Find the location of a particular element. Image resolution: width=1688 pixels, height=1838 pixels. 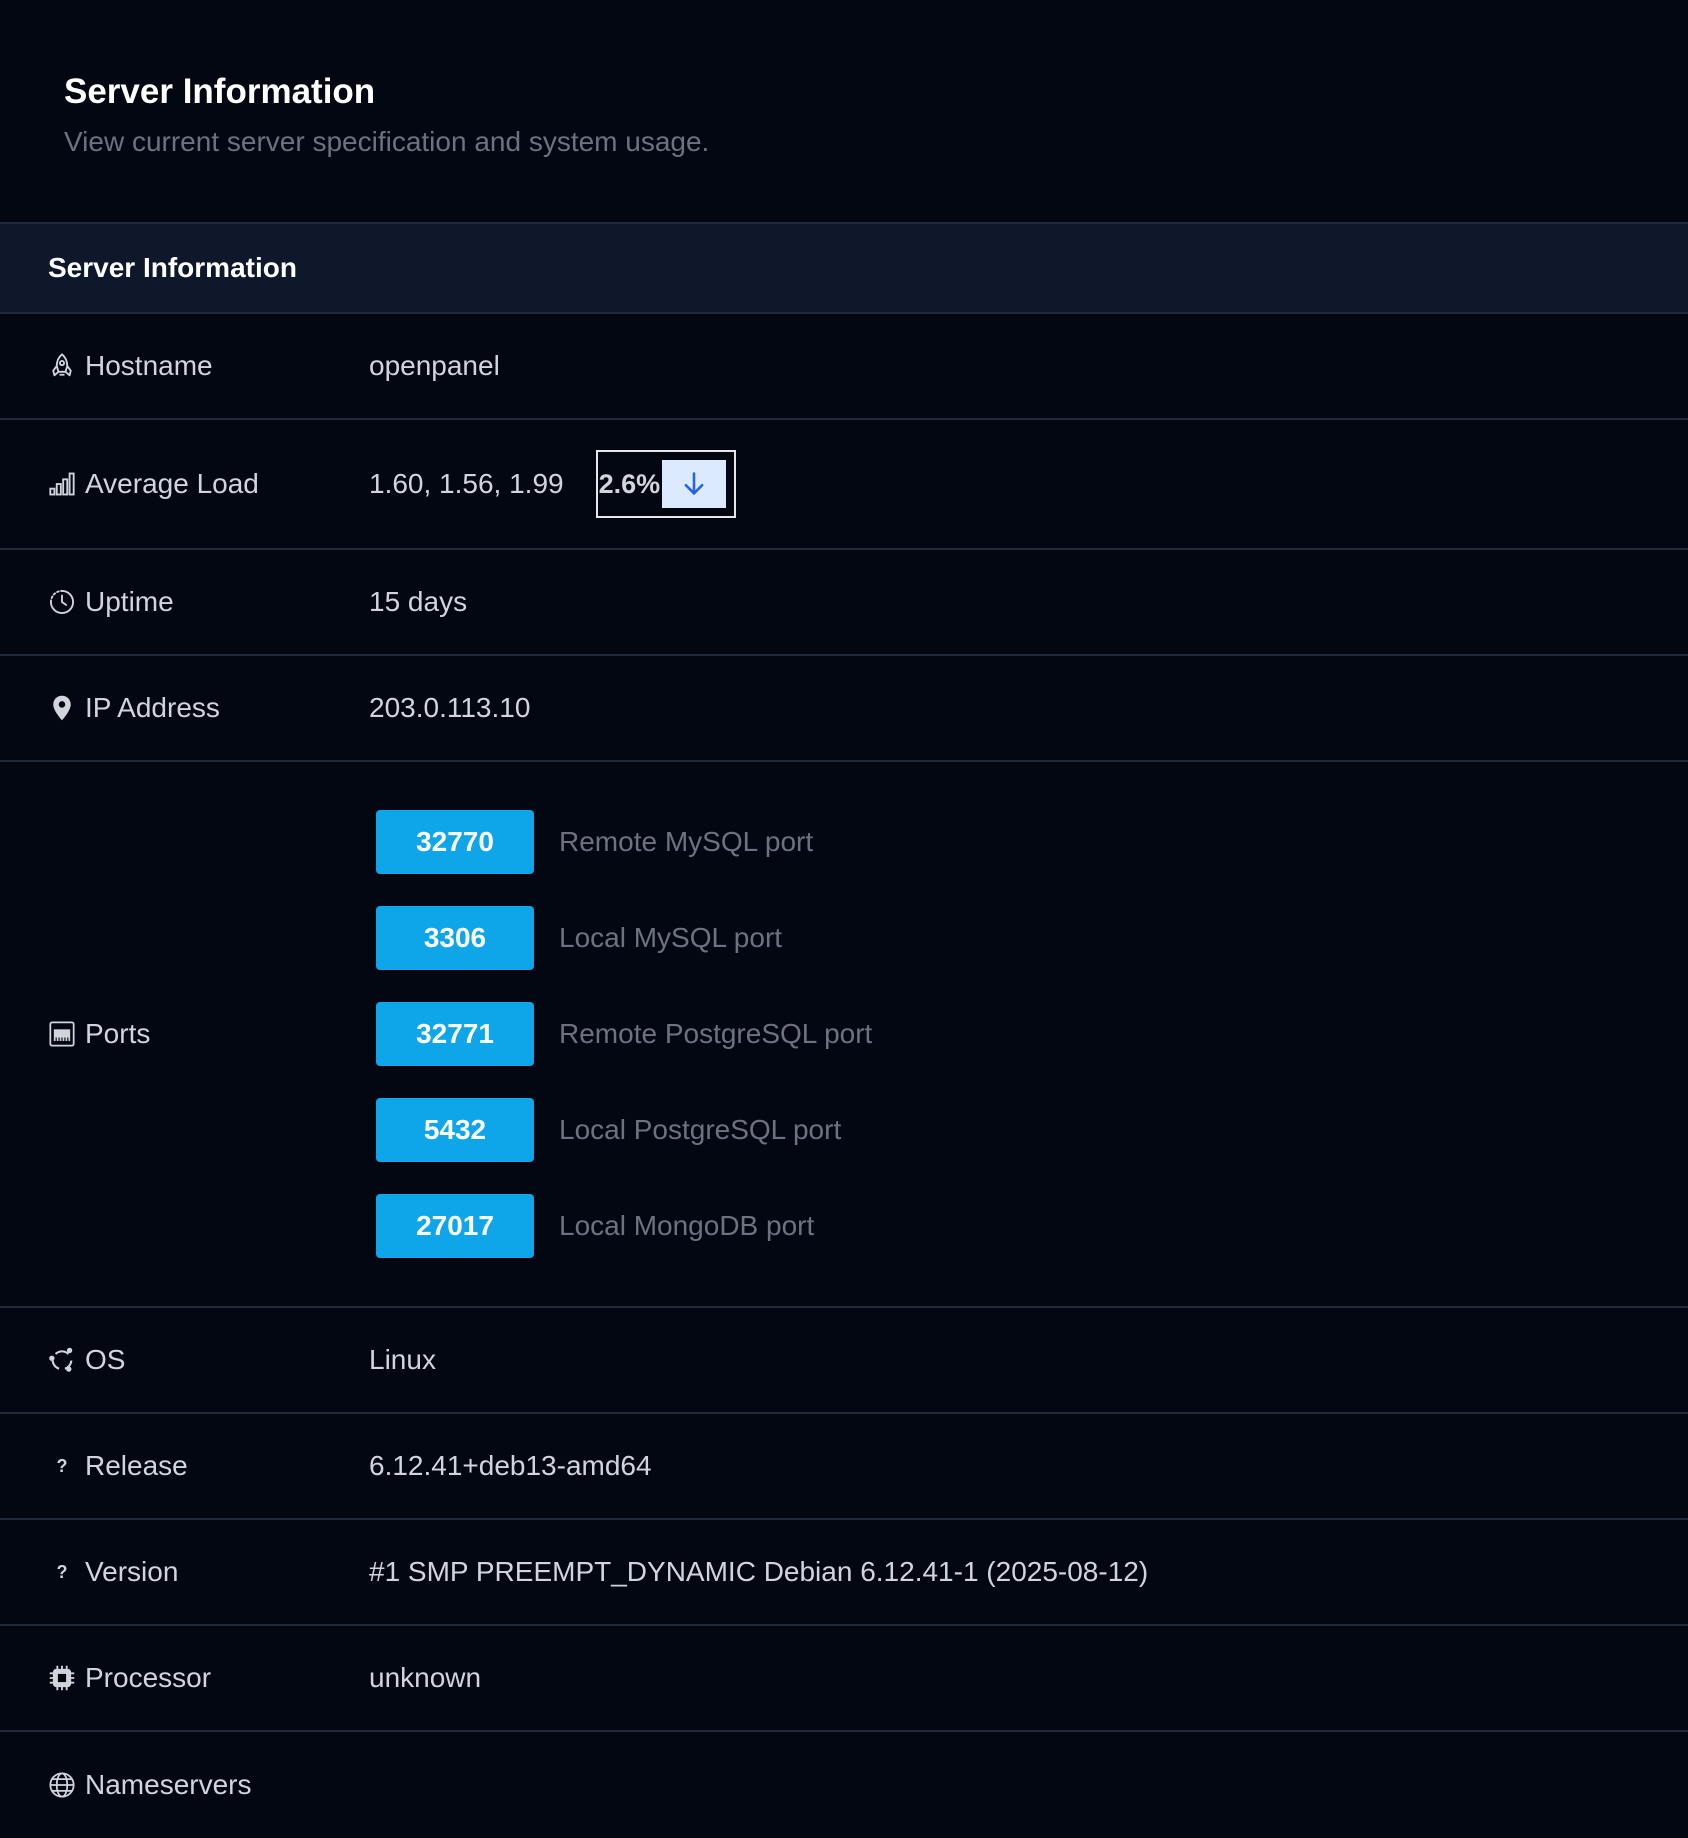

release-label: Release is located at coordinates (136, 1465).